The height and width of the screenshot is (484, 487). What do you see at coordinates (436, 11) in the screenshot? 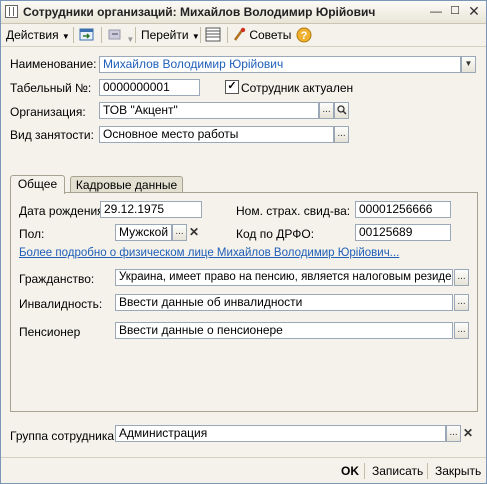
I see `minimize-icon: —` at bounding box center [436, 11].